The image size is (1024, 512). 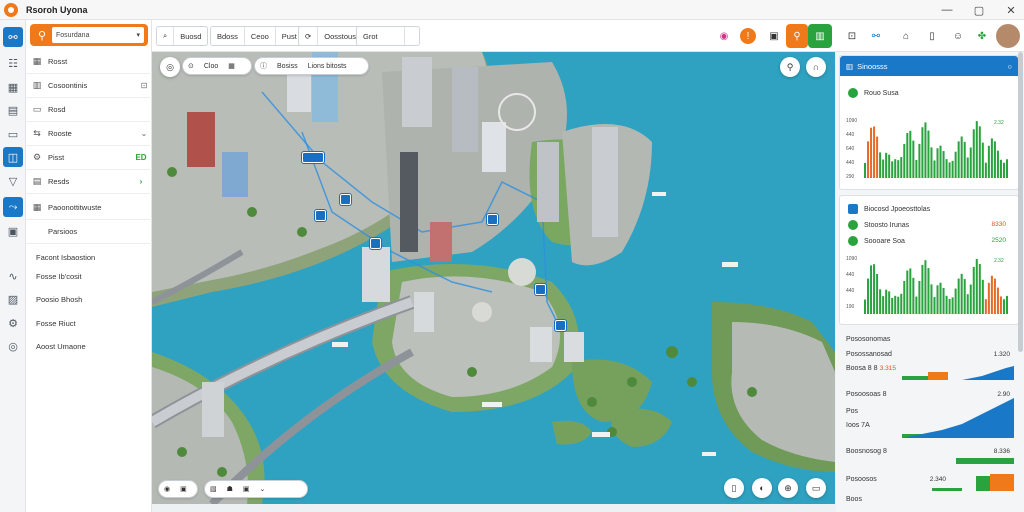 I want to click on view-tabs: Bdoss Ceoo Pust, so click(x=257, y=36).